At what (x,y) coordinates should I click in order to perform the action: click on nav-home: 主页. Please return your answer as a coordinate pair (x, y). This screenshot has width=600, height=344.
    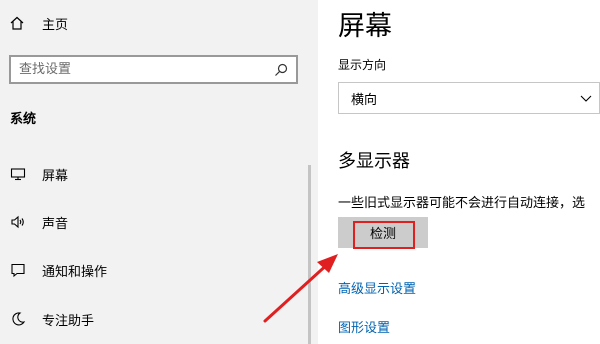
    Looking at the image, I should click on (39, 23).